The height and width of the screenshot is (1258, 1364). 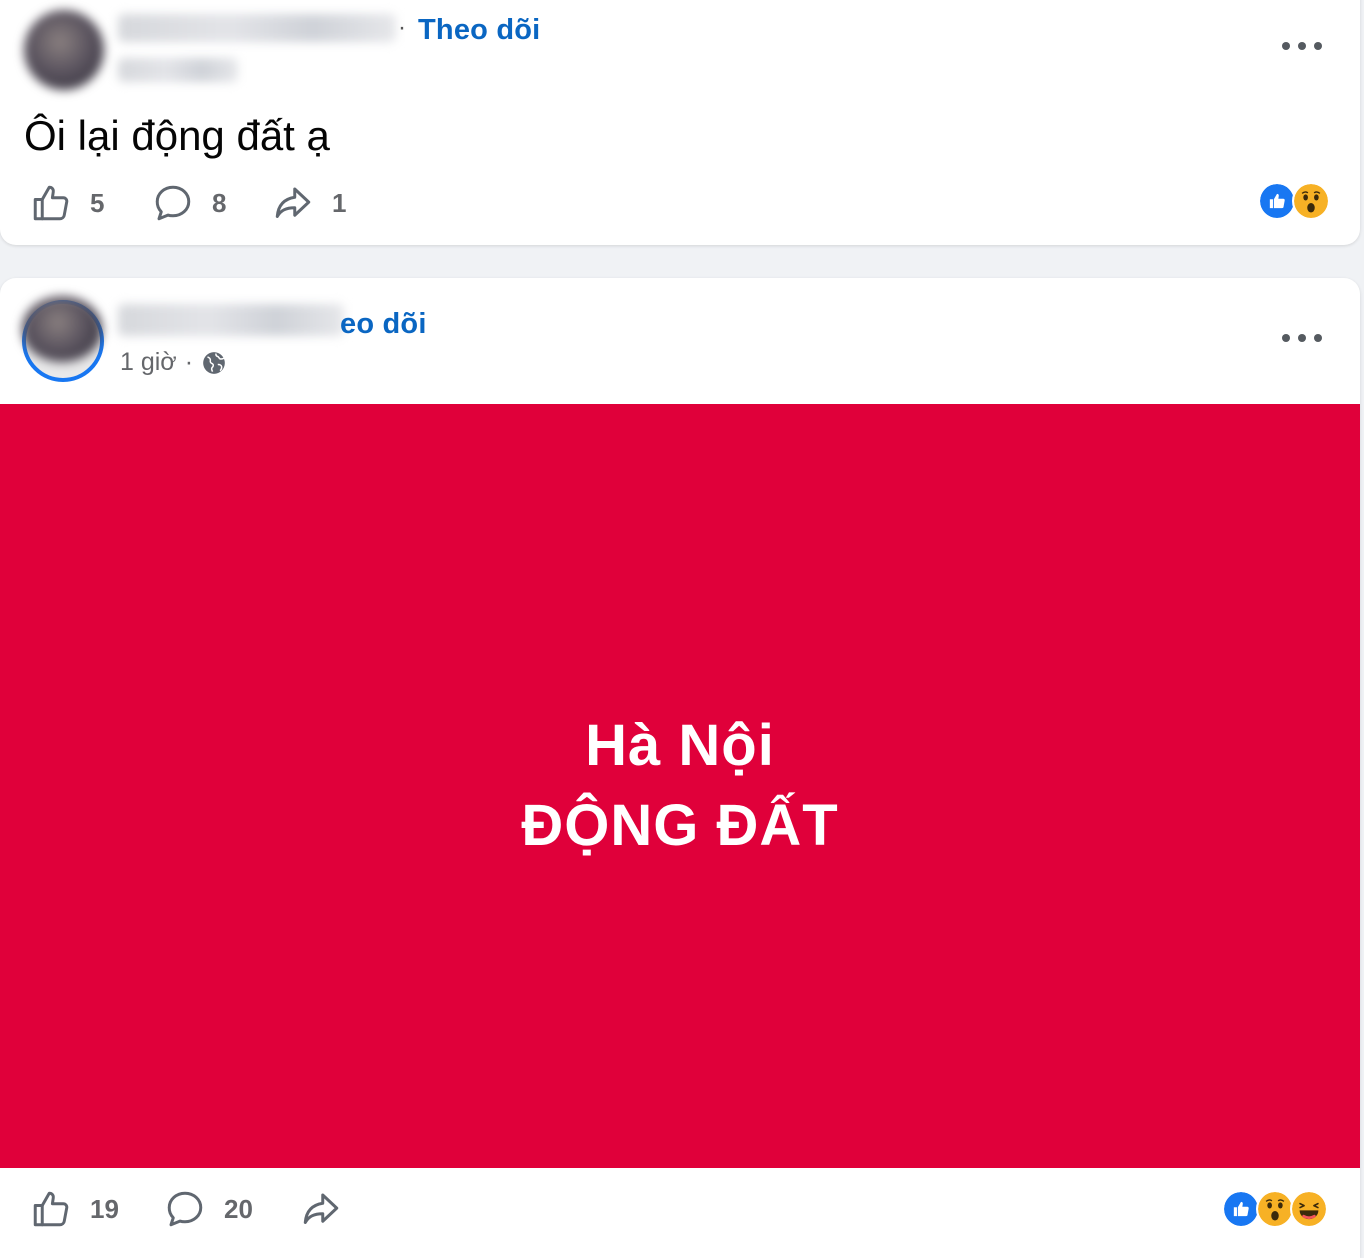 I want to click on banner-subtitle: ĐỘNG ĐẤT, so click(x=680, y=825).